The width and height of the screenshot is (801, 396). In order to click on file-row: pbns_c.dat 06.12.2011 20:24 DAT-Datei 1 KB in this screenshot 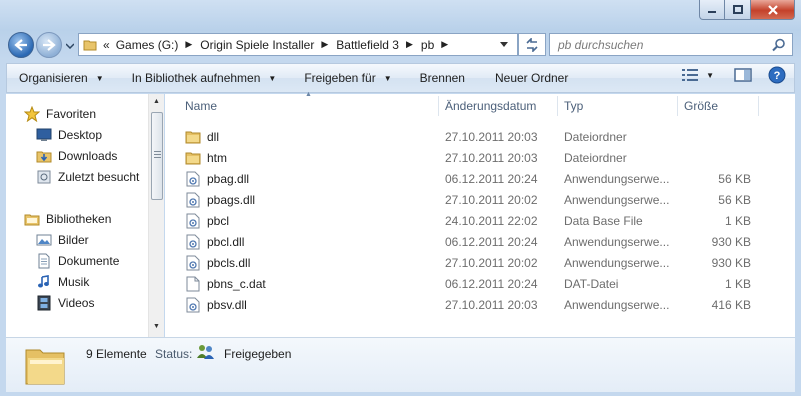, I will do `click(480, 283)`.